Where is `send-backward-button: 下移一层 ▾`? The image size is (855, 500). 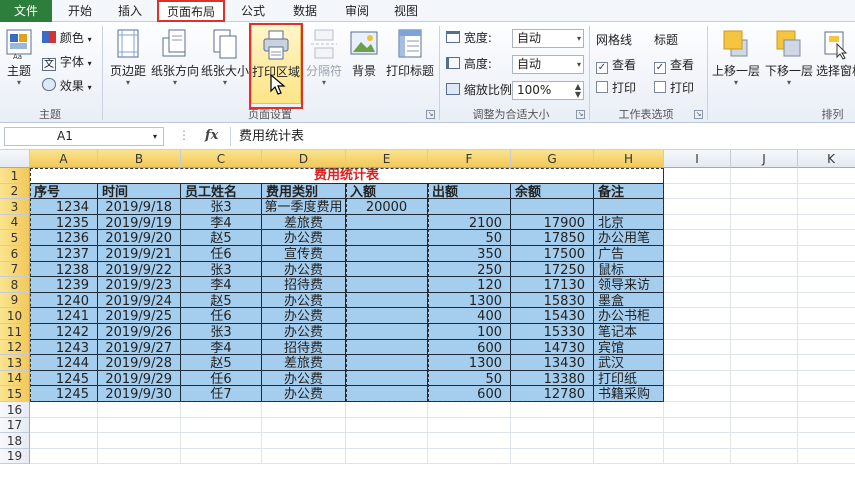 send-backward-button: 下移一层 ▾ is located at coordinates (789, 64).